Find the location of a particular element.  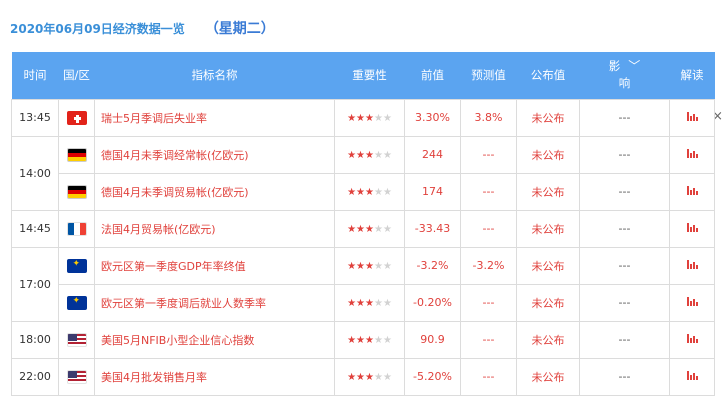

previous-cell: -33.43 is located at coordinates (432, 228).